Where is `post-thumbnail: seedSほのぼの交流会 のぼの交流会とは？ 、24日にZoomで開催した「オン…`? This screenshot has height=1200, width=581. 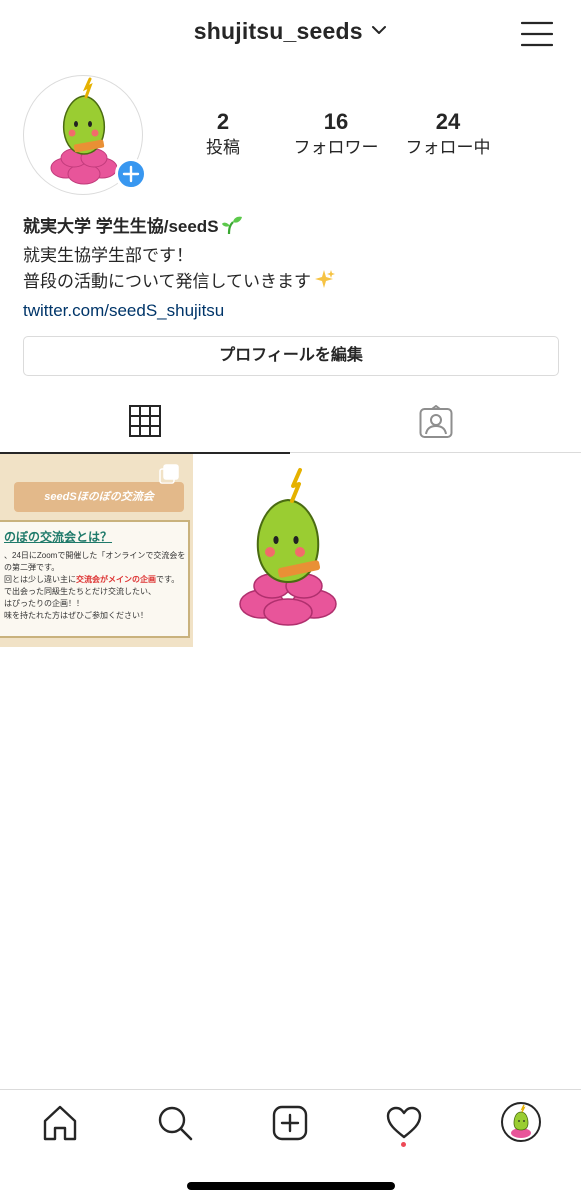
post-thumbnail: seedSほのぼの交流会 のぼの交流会とは？ 、24日にZoomで開催した「オン… is located at coordinates (96, 550).